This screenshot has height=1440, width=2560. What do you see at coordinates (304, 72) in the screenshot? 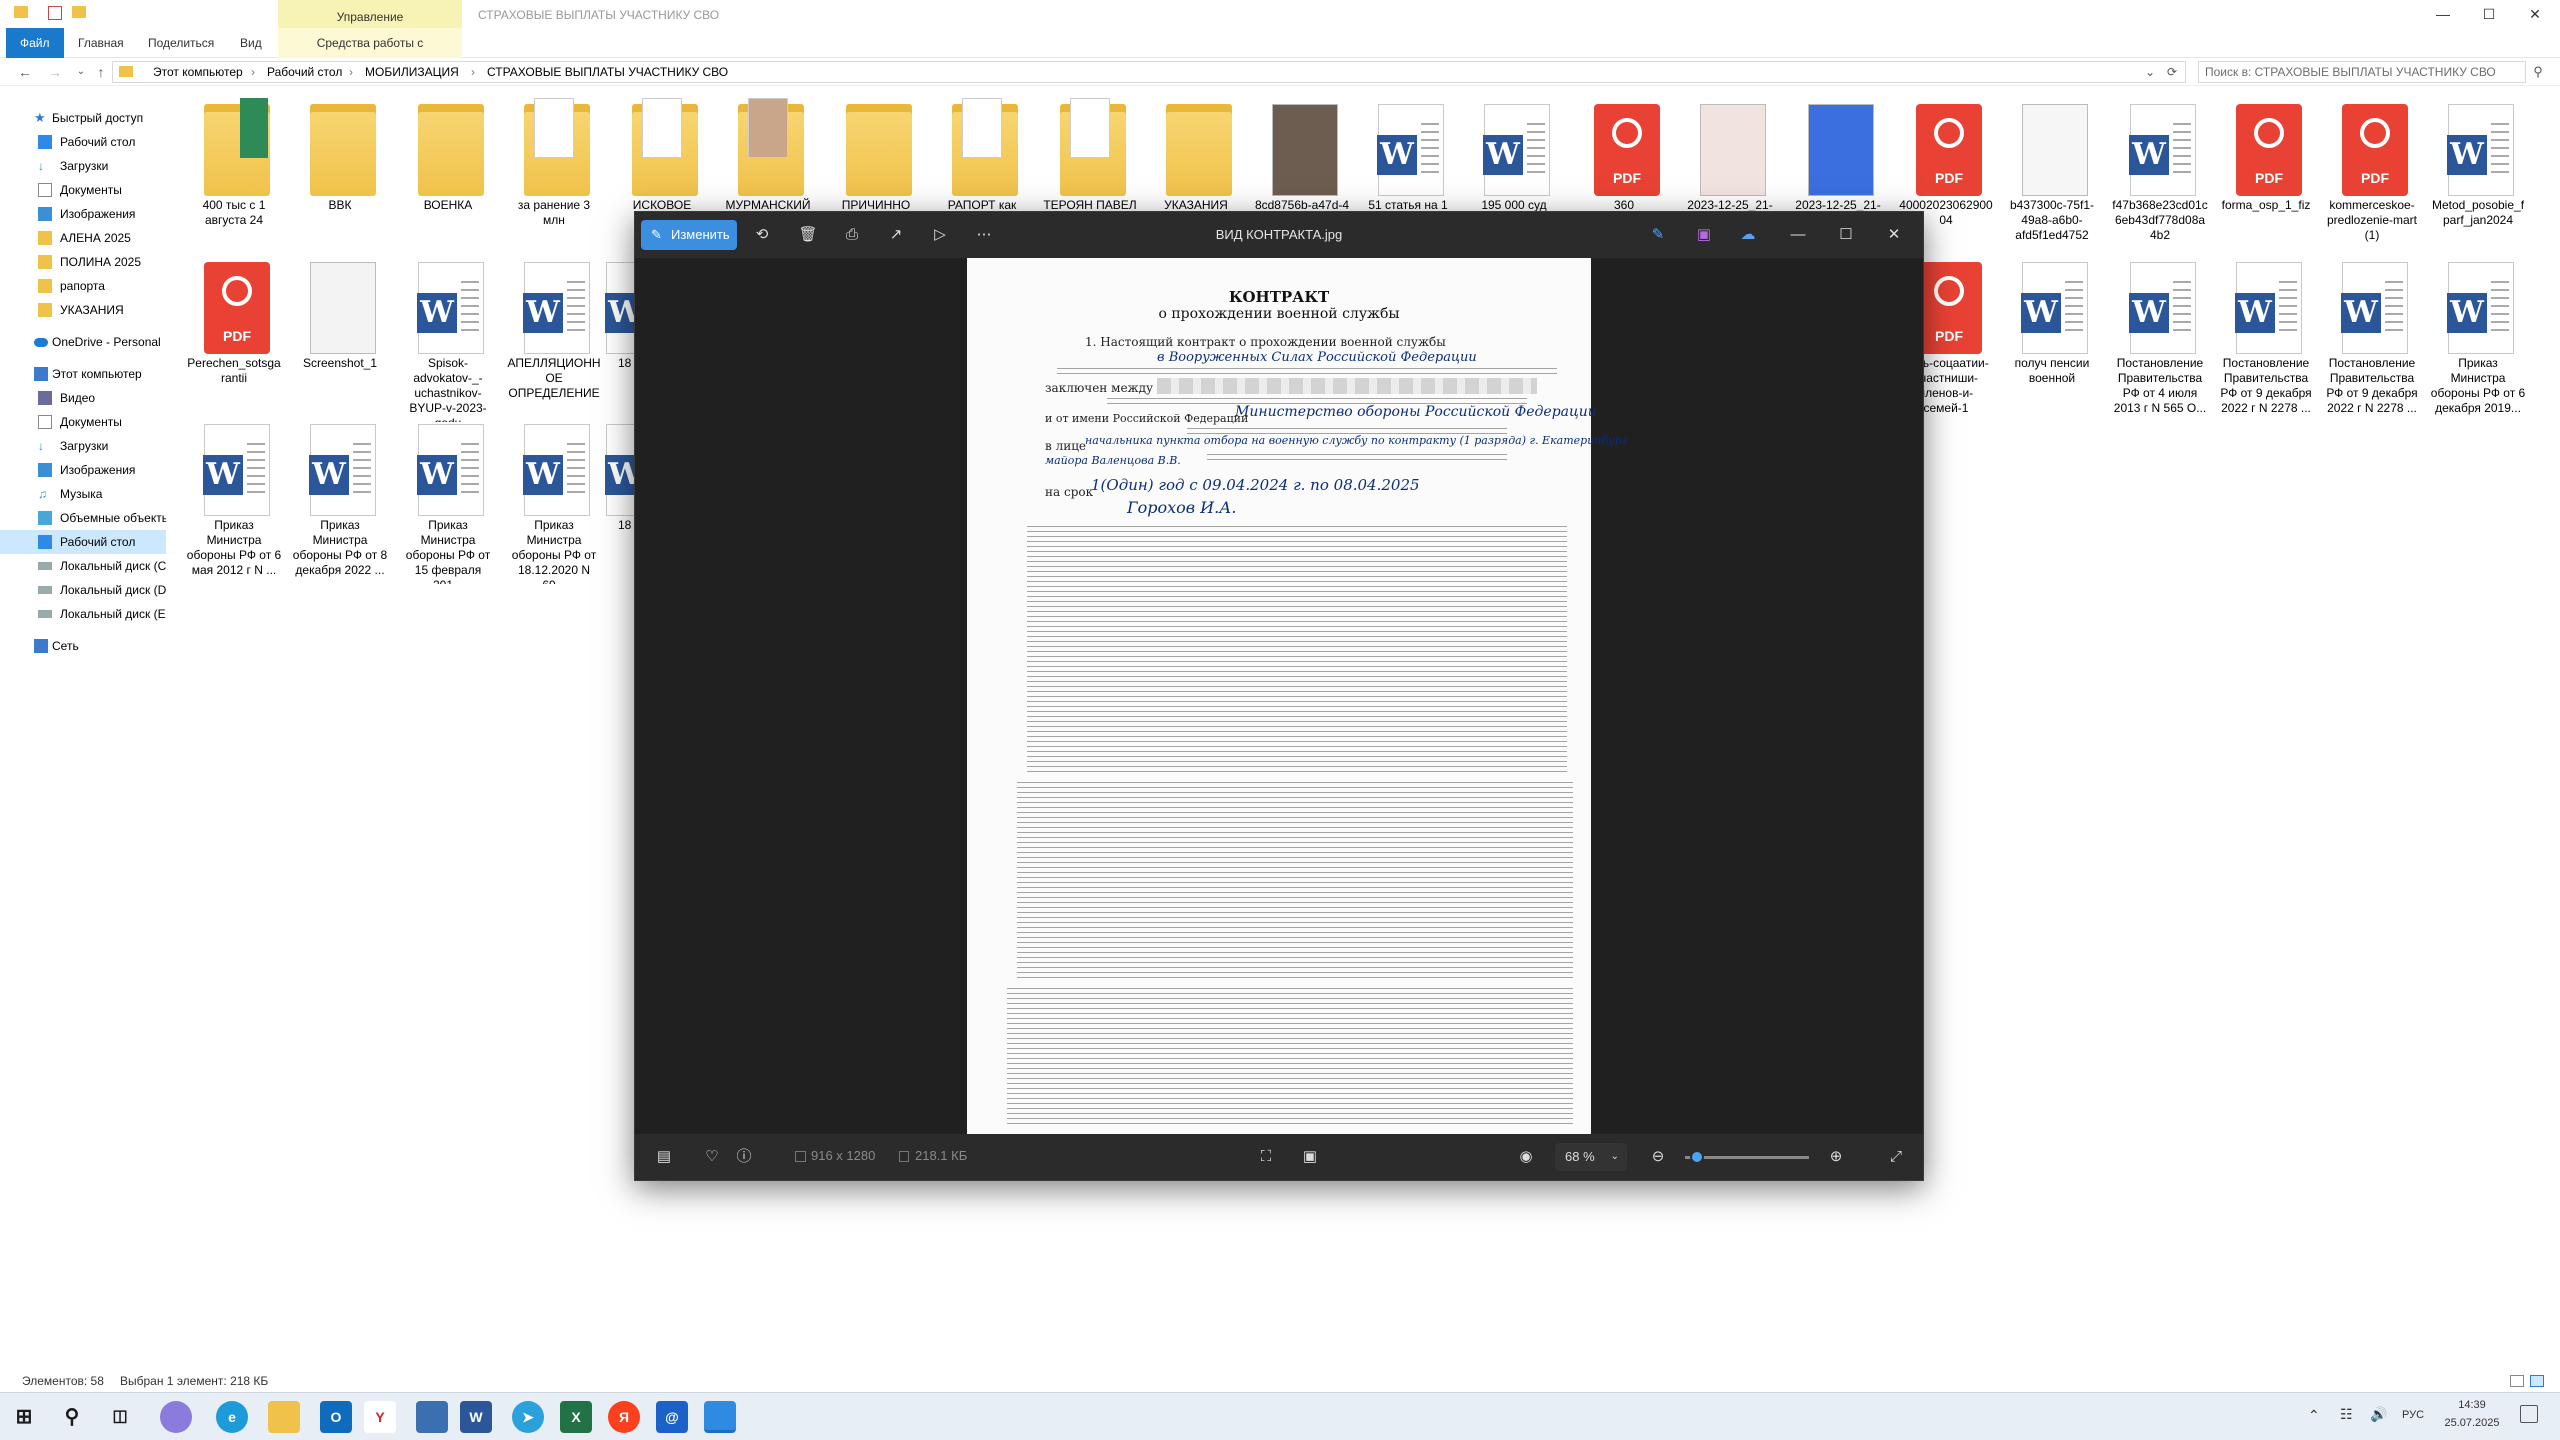
I see `crumb-desktop: Рабочий стол` at bounding box center [304, 72].